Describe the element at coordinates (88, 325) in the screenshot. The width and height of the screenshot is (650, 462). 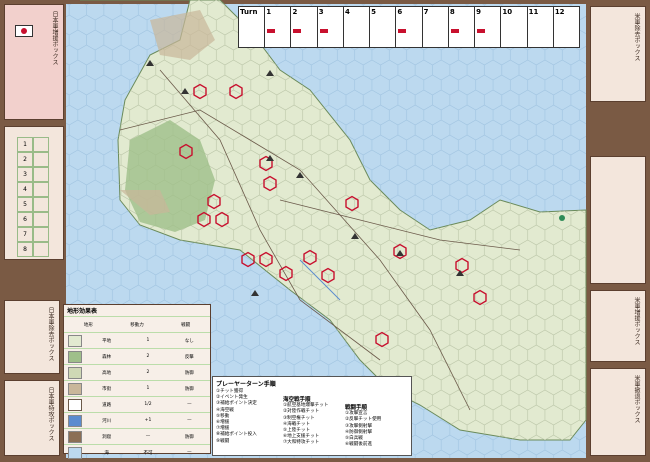
I see `column-header: 地形` at that location.